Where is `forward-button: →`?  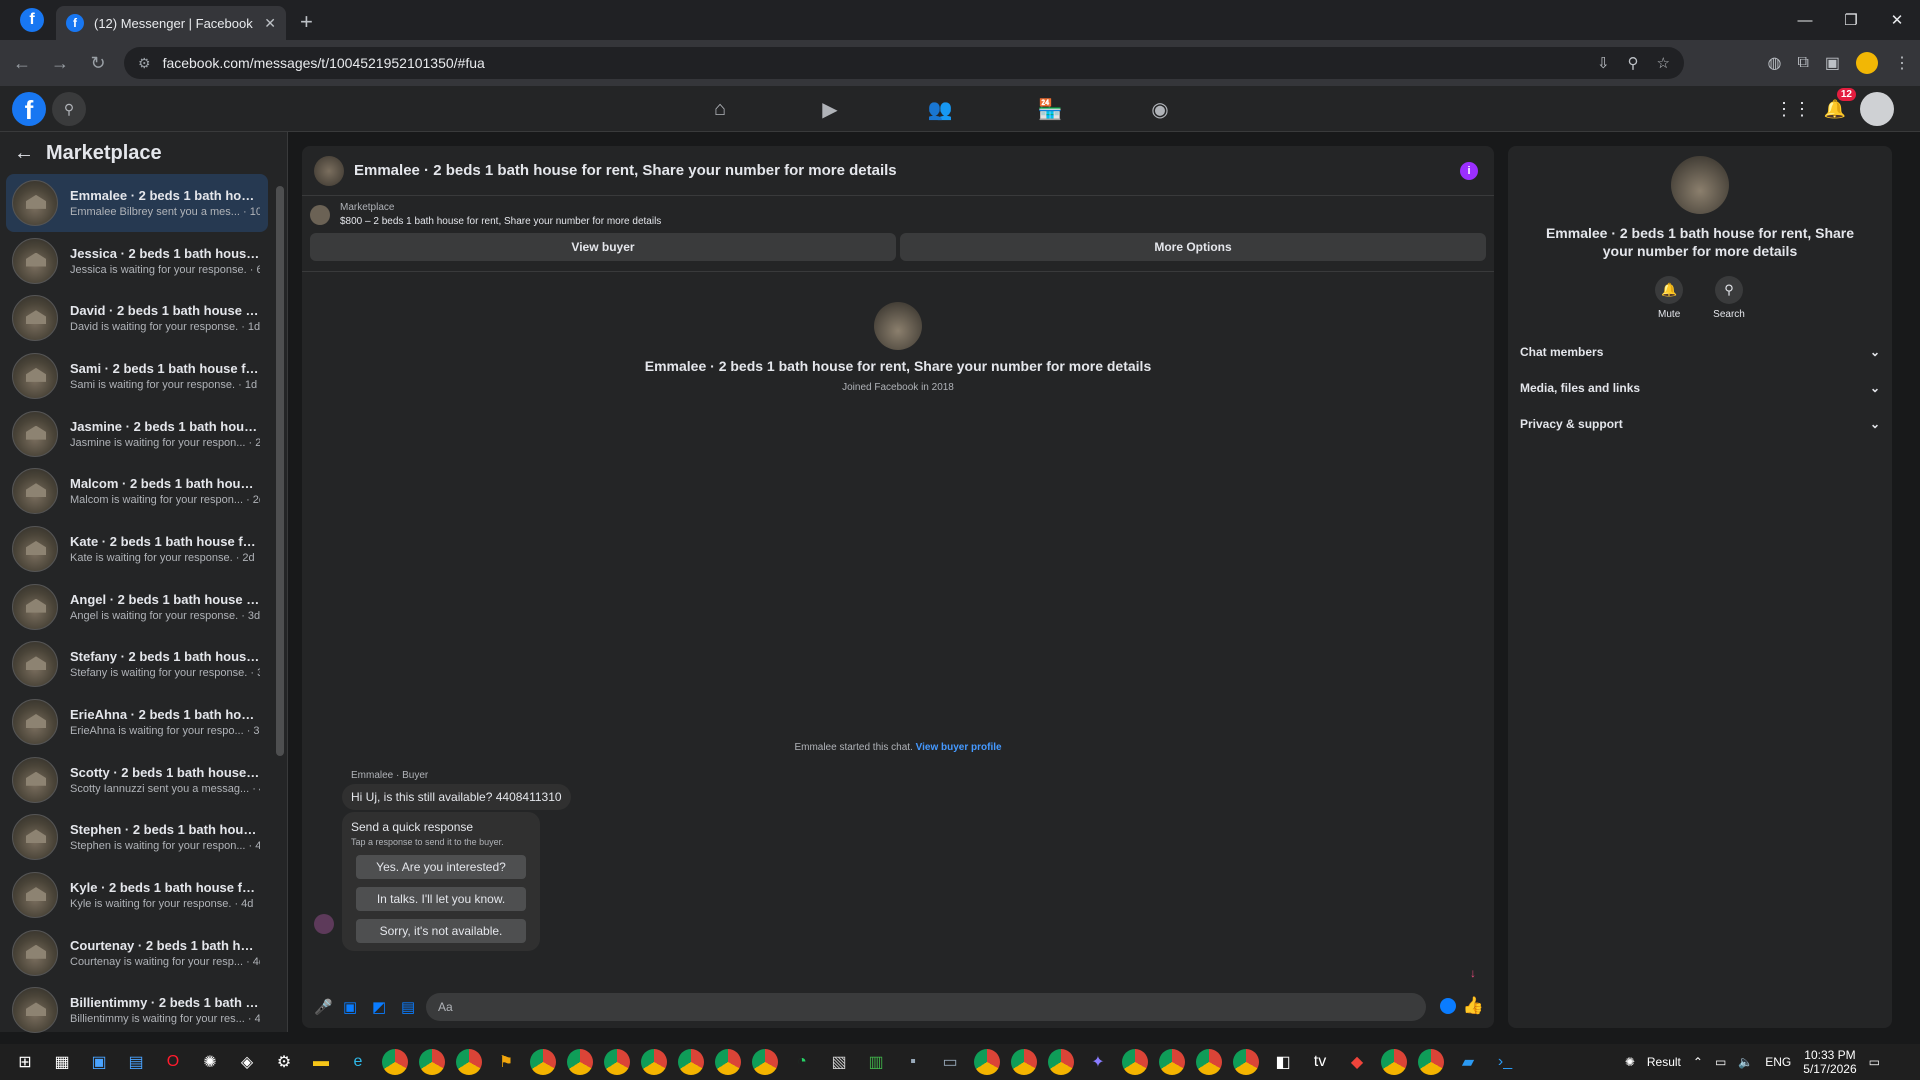 forward-button: → is located at coordinates (60, 63).